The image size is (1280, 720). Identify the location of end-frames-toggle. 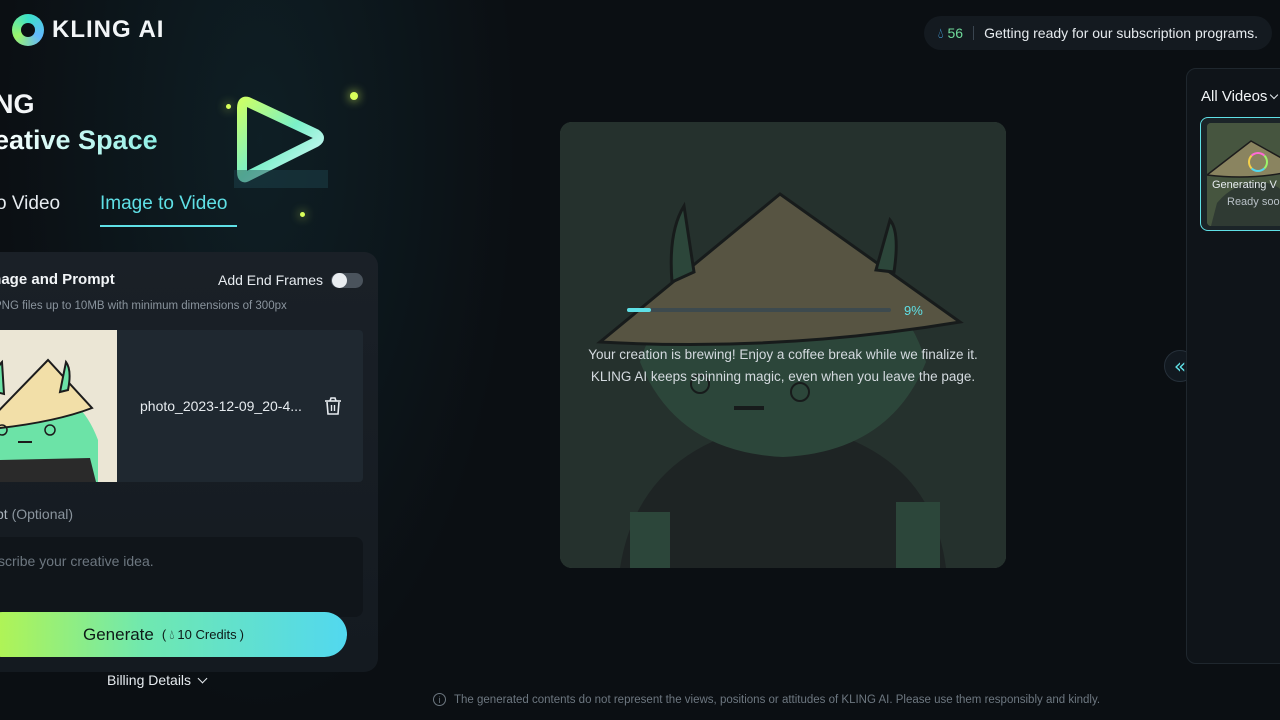
(347, 280).